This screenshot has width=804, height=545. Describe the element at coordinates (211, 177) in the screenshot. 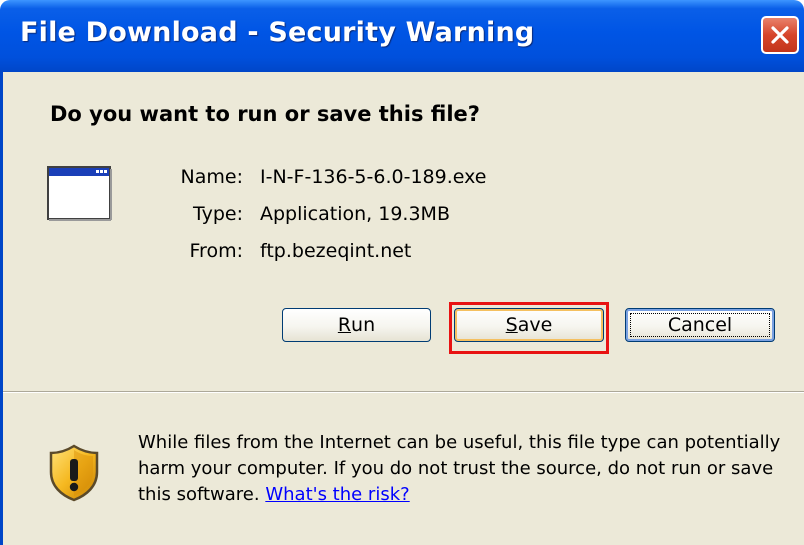

I see `file-name-label: Name:` at that location.